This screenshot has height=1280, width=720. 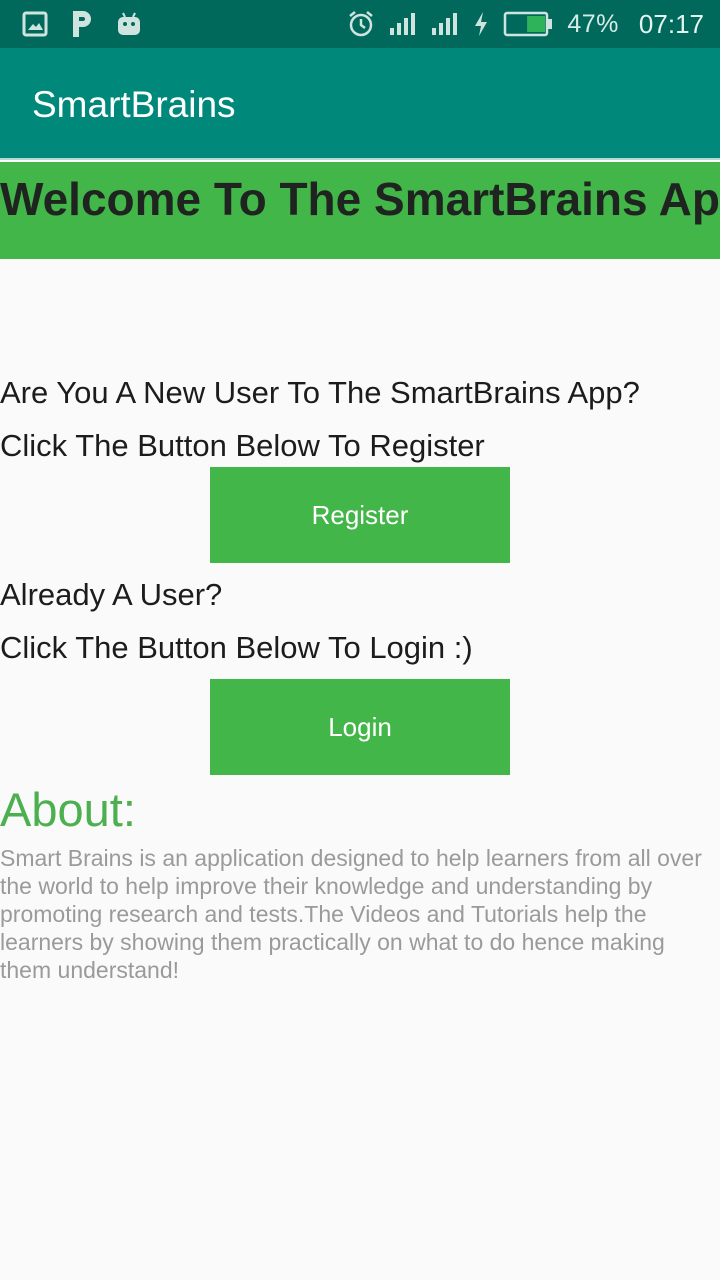 I want to click on login-button: Login, so click(x=360, y=727).